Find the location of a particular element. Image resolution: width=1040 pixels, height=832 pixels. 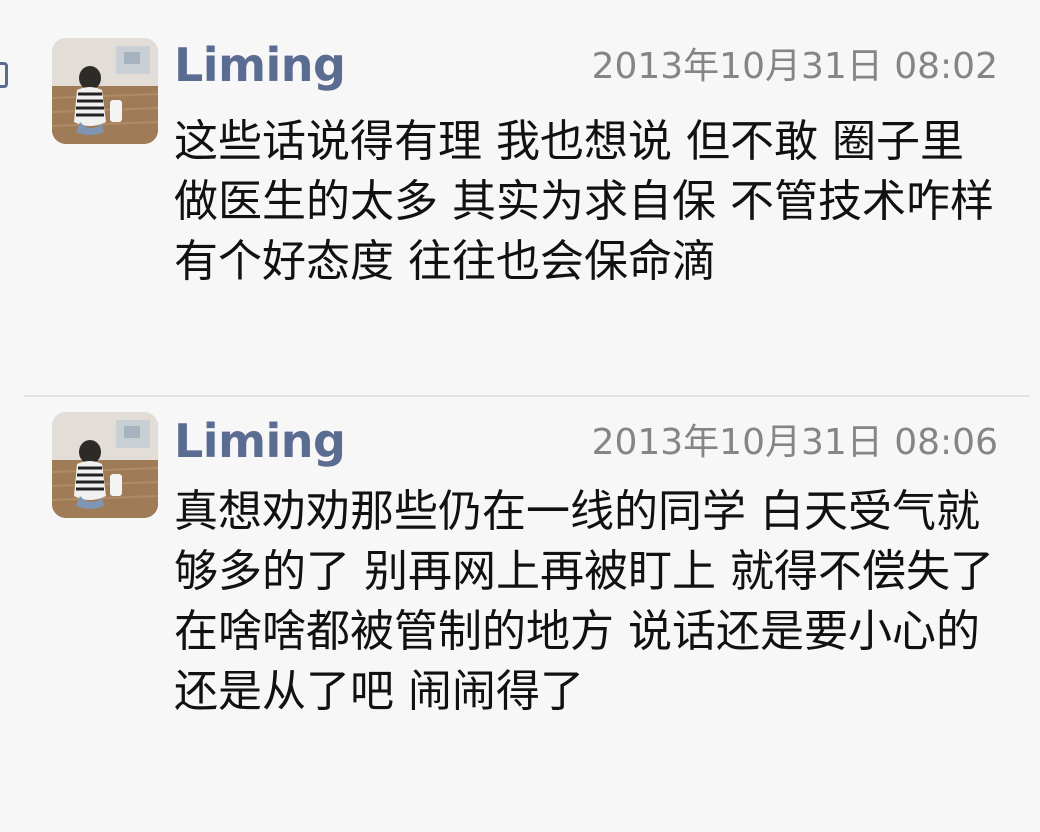

timestamp: 2013年10月31日 08:06 is located at coordinates (794, 442).